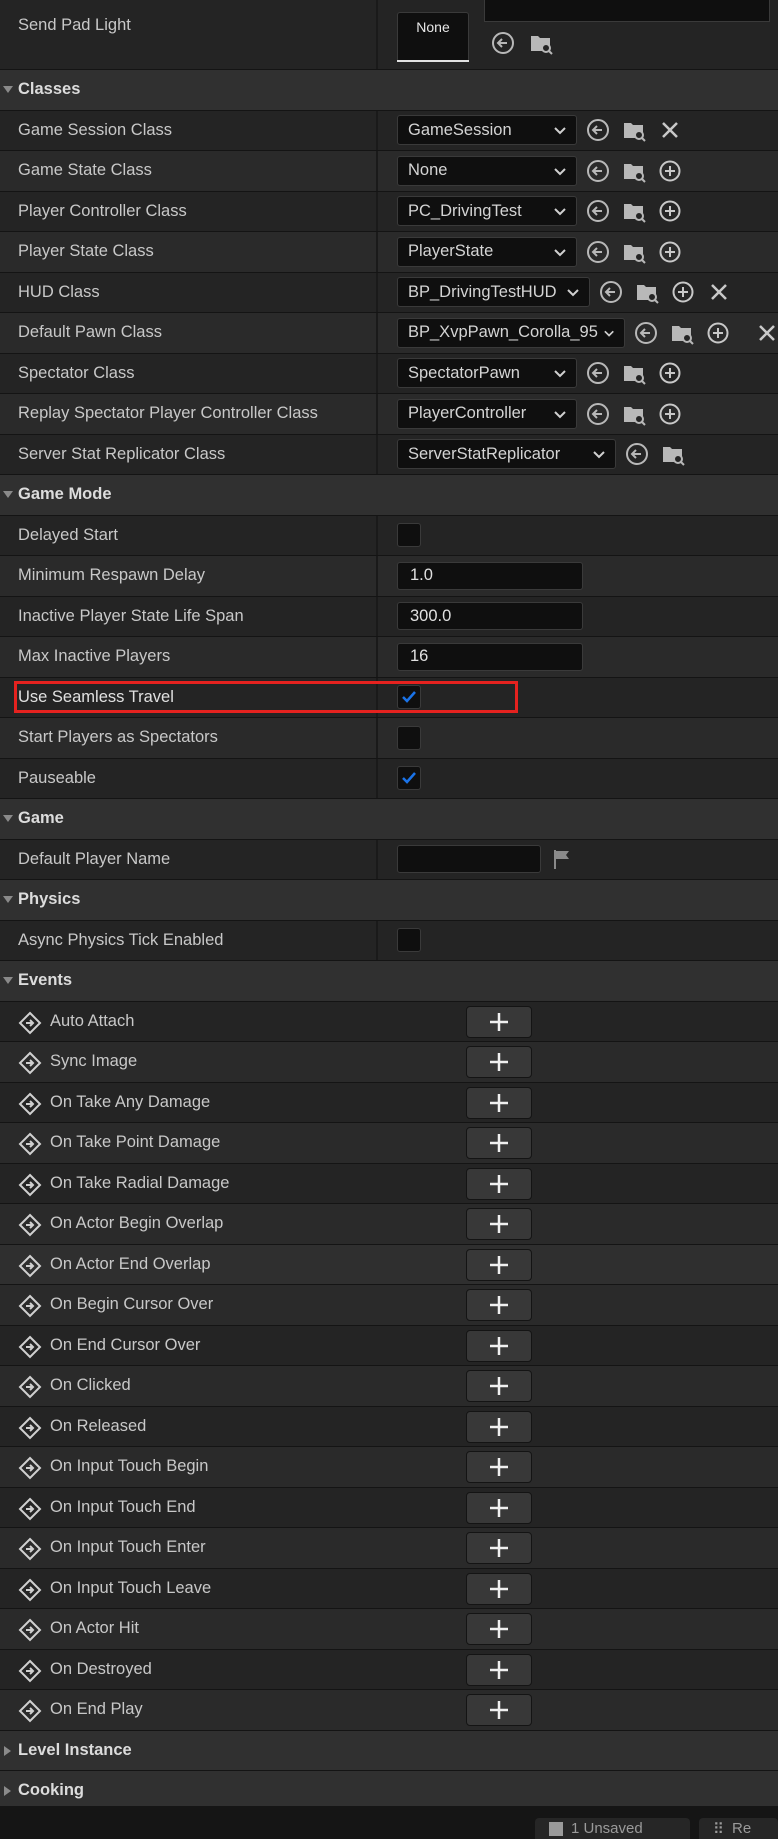 Image resolution: width=778 pixels, height=1839 pixels. I want to click on pauseable-checkbox, so click(409, 778).